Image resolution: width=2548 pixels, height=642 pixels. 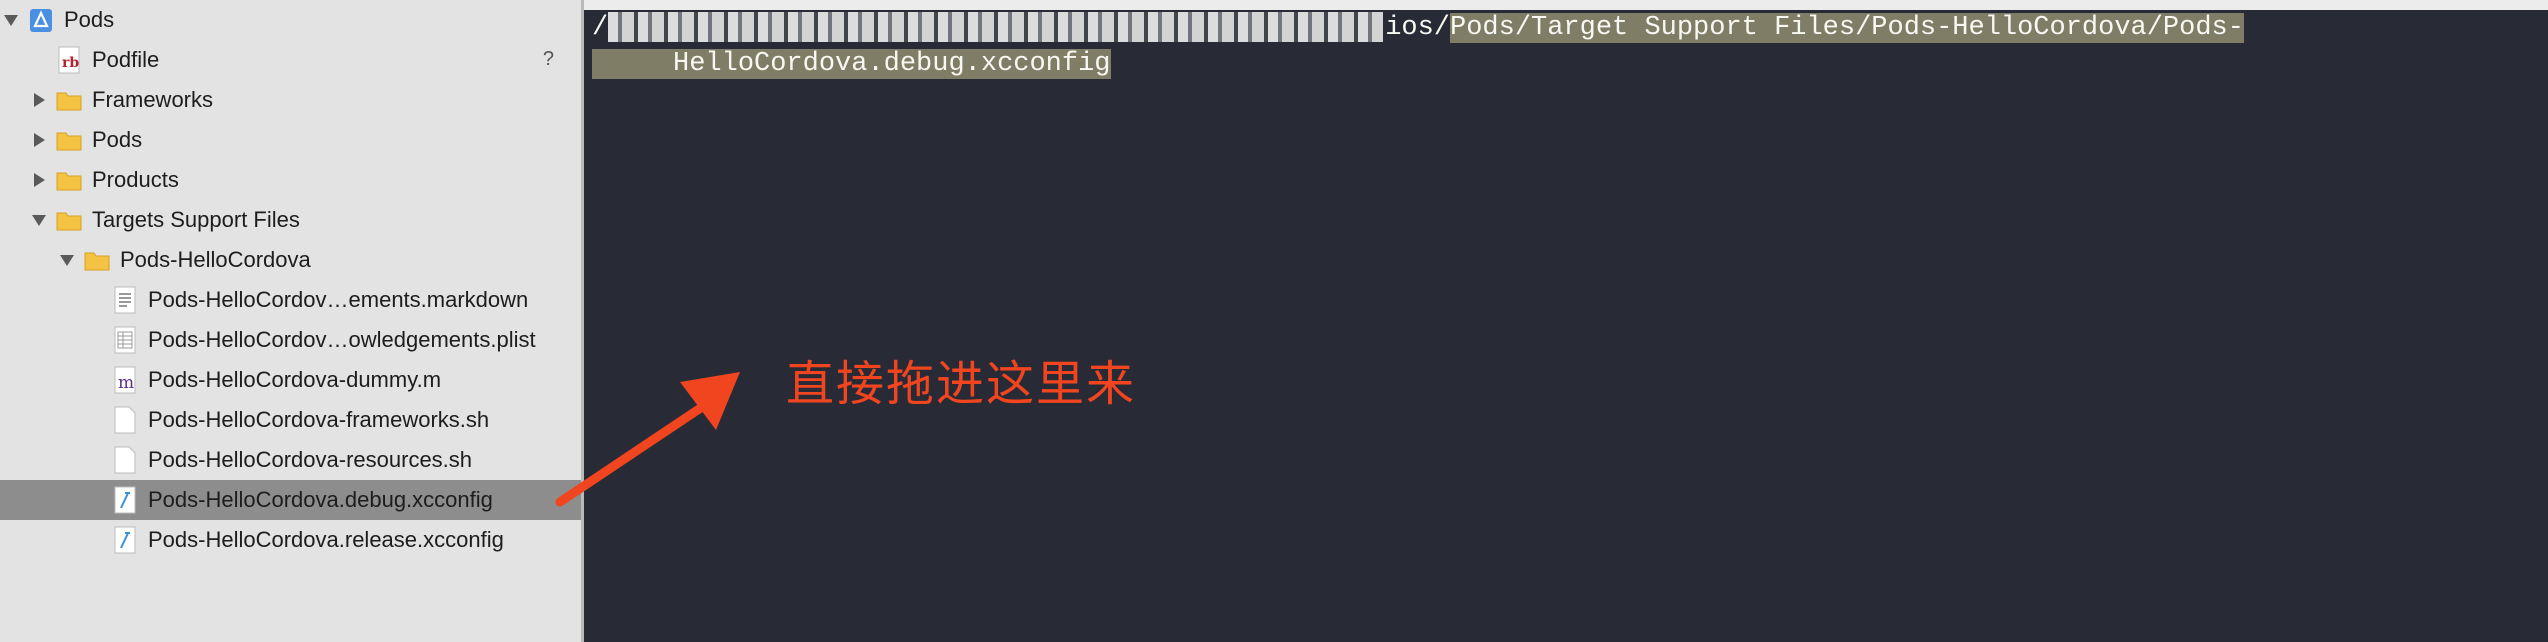 What do you see at coordinates (310, 459) in the screenshot?
I see `nav-item-label: Pods-HelloCordova-resources.sh` at bounding box center [310, 459].